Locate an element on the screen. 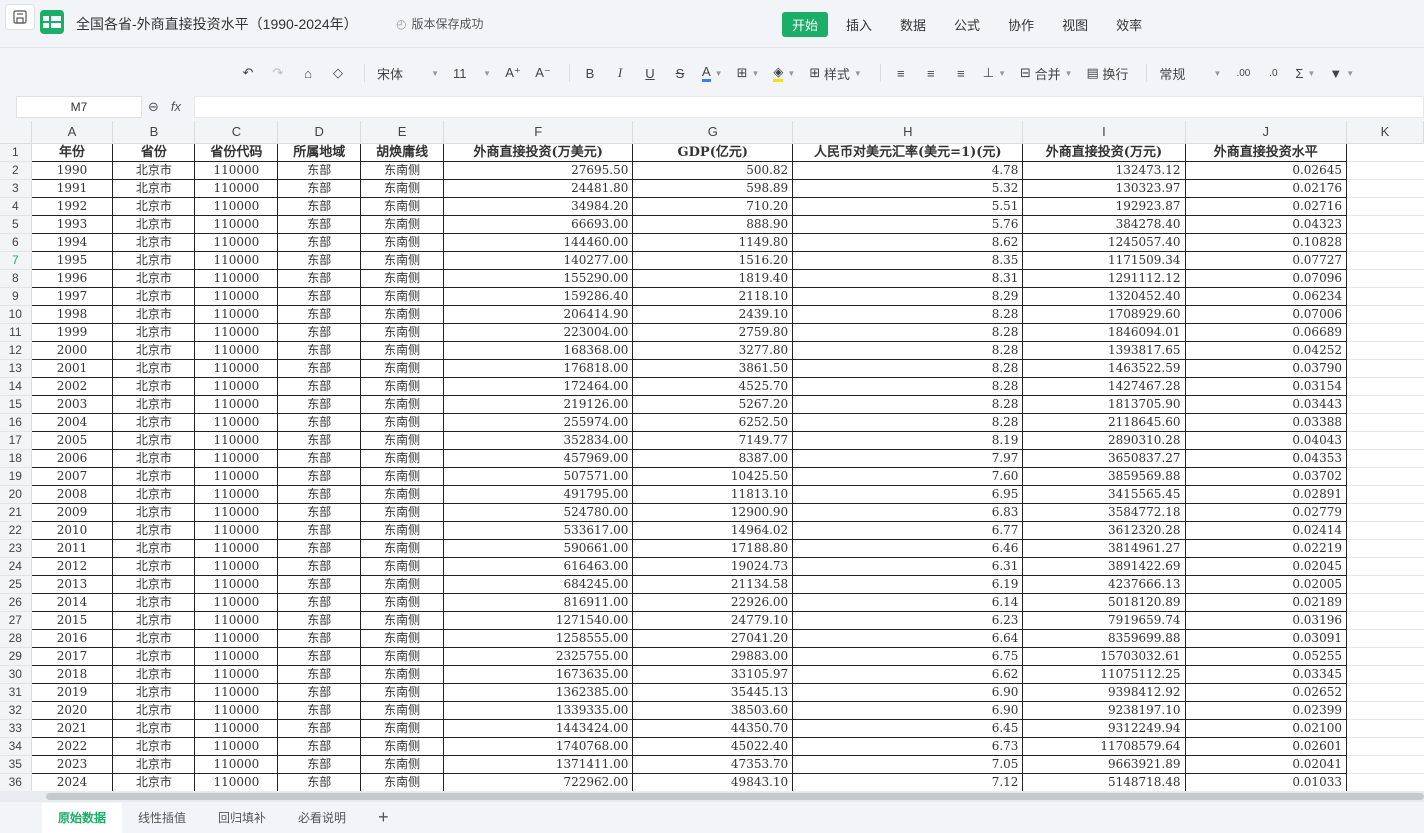 The width and height of the screenshot is (1424, 833). cell-gdp: 12900.90 is located at coordinates (713, 512).